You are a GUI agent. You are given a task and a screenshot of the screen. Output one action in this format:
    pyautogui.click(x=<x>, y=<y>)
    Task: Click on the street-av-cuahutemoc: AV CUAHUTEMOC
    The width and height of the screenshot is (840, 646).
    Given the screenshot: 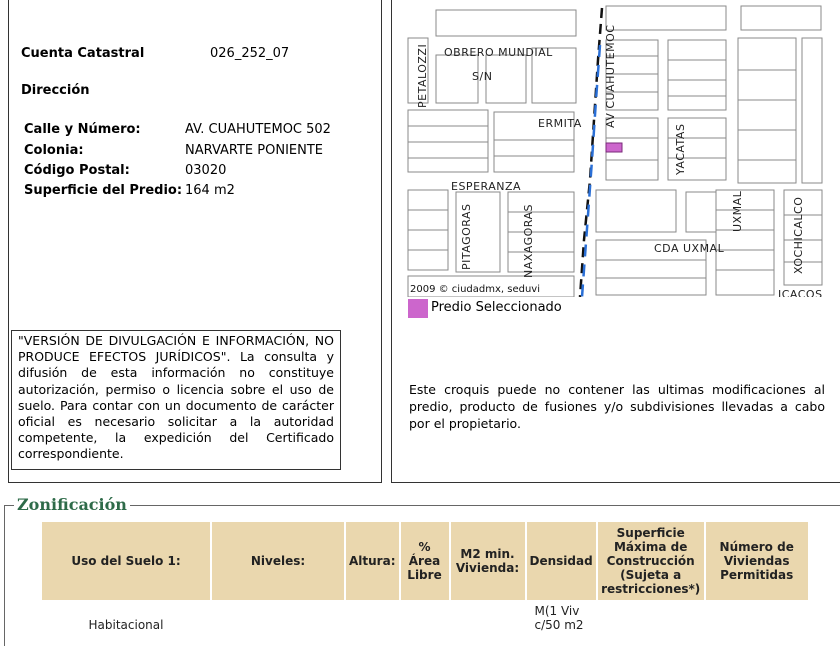 What is the action you would take?
    pyautogui.click(x=610, y=76)
    